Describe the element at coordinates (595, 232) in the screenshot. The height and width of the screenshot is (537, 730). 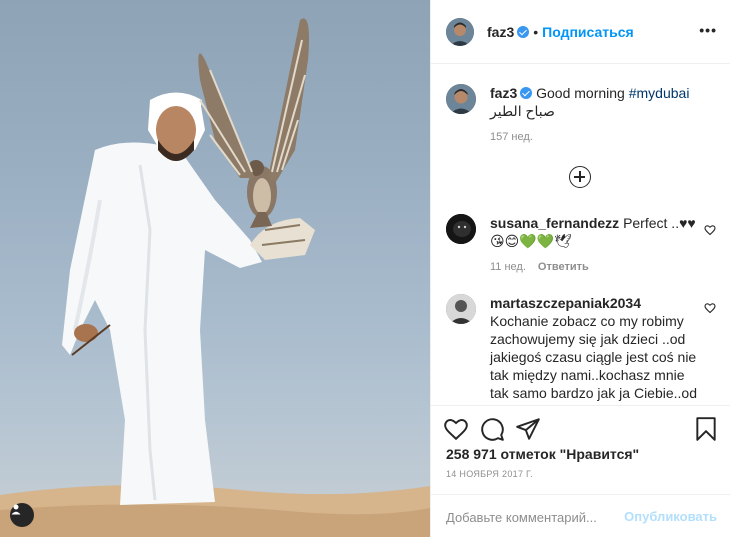
I see `comment-text-block: susana_fernandezz Perfect ..♥♥ 😘😊💚💚🕊` at that location.